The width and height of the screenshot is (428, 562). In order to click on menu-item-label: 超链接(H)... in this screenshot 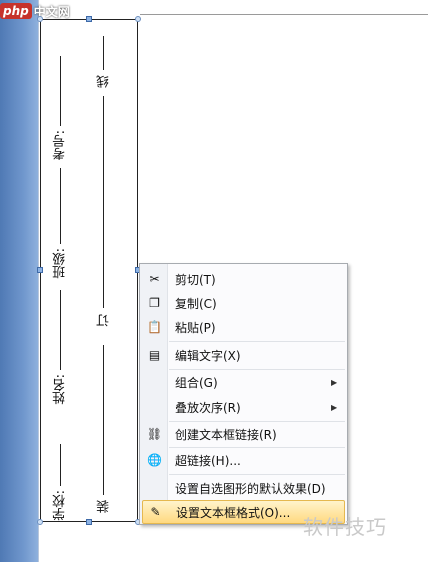, I will do `click(208, 460)`.